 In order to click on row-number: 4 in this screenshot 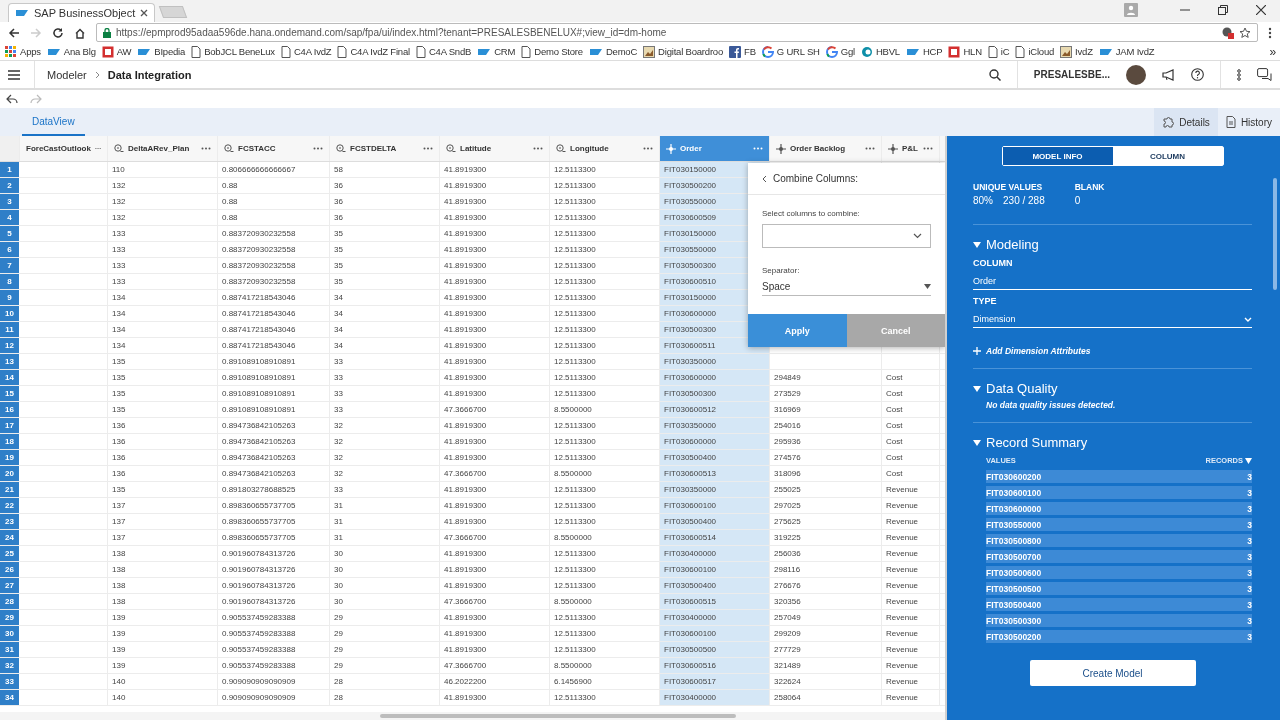, I will do `click(10, 217)`.